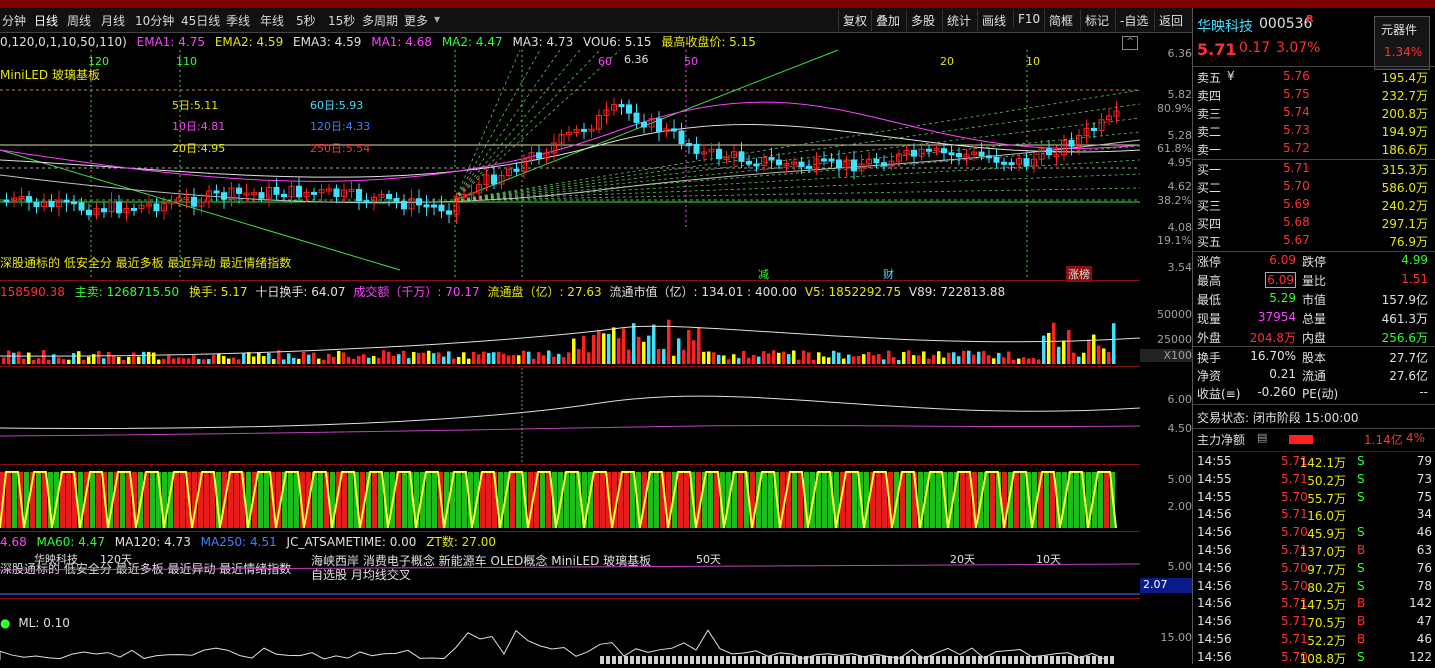  What do you see at coordinates (437, 19) in the screenshot?
I see `chevron-down-icon: ▾` at bounding box center [437, 19].